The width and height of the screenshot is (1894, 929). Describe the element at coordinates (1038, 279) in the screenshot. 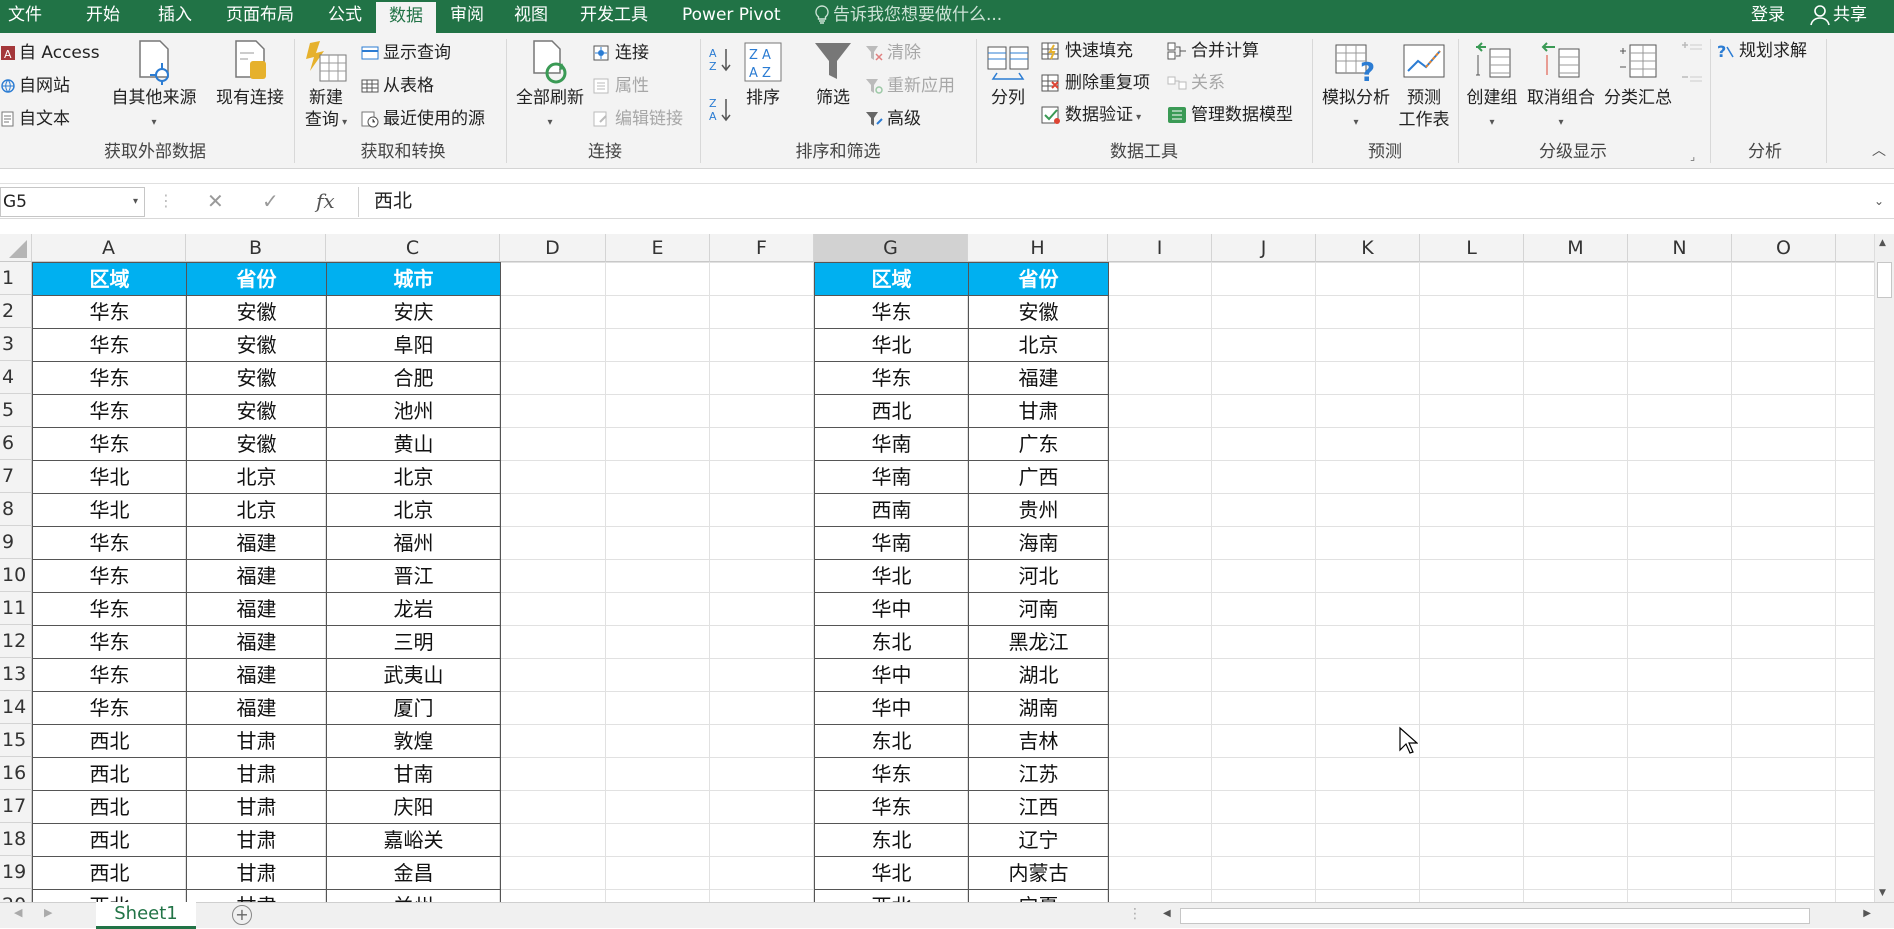

I see `table-header-cell: 省份` at that location.